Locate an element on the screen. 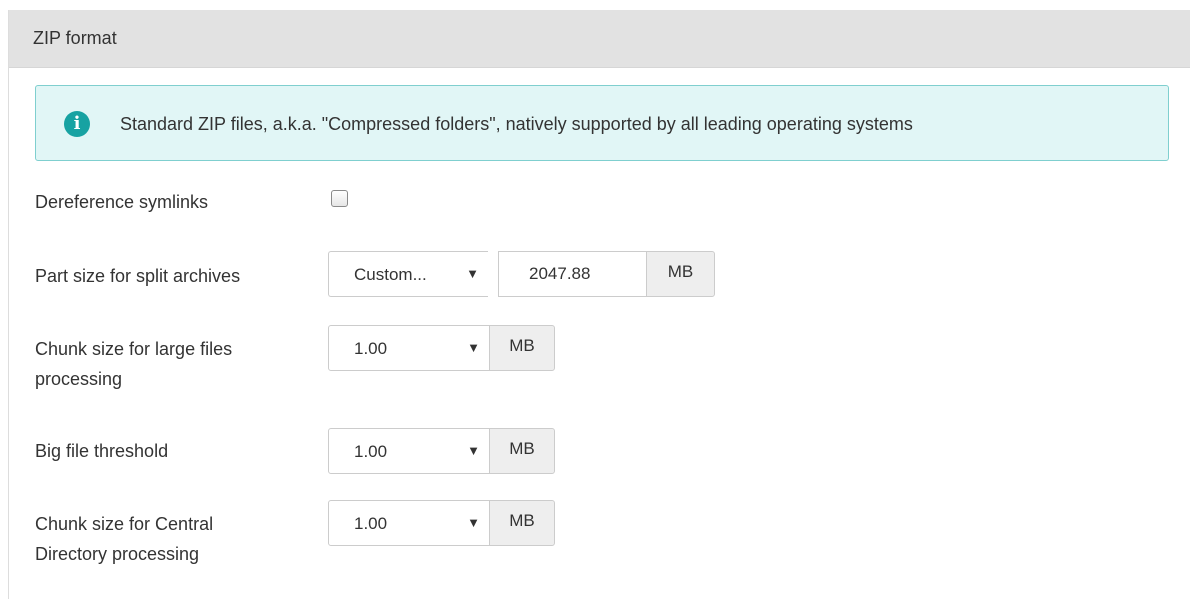 This screenshot has width=1190, height=599. part-size-select: Custom... ▼ is located at coordinates (408, 274).